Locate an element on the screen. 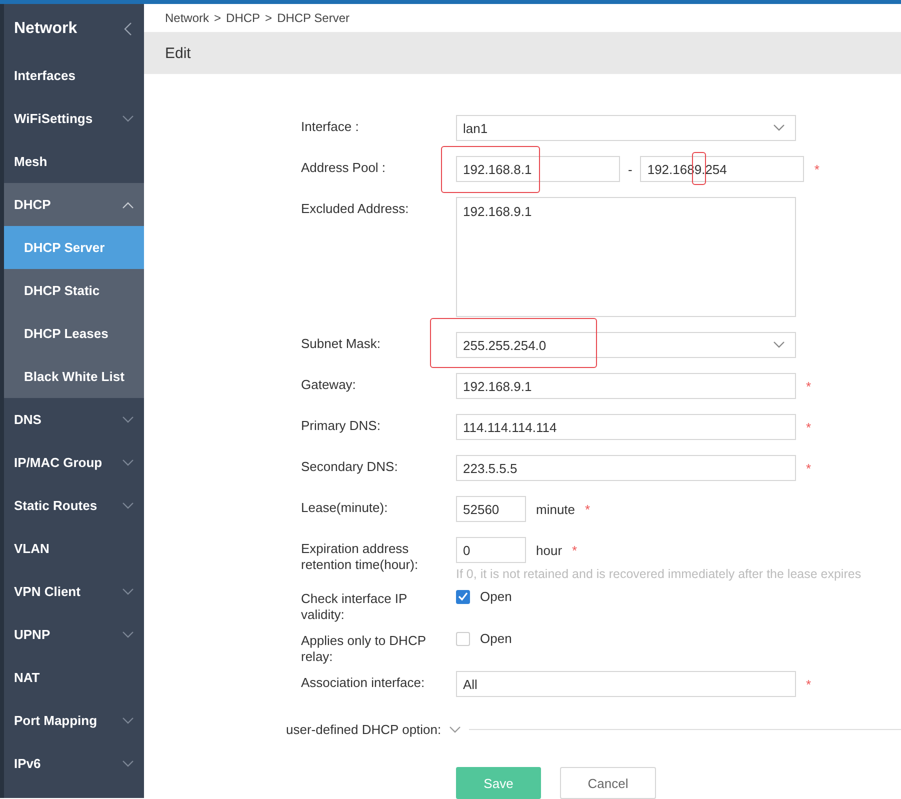  collapse-icon is located at coordinates (128, 29).